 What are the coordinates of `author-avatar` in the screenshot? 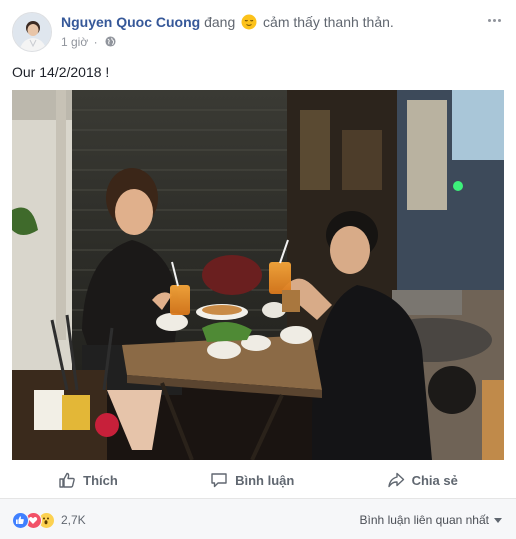 It's located at (32, 32).